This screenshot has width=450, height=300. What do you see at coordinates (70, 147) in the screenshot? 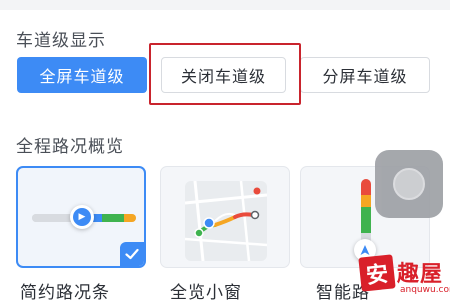
I see `route-overview-title: 全程路况概览` at bounding box center [70, 147].